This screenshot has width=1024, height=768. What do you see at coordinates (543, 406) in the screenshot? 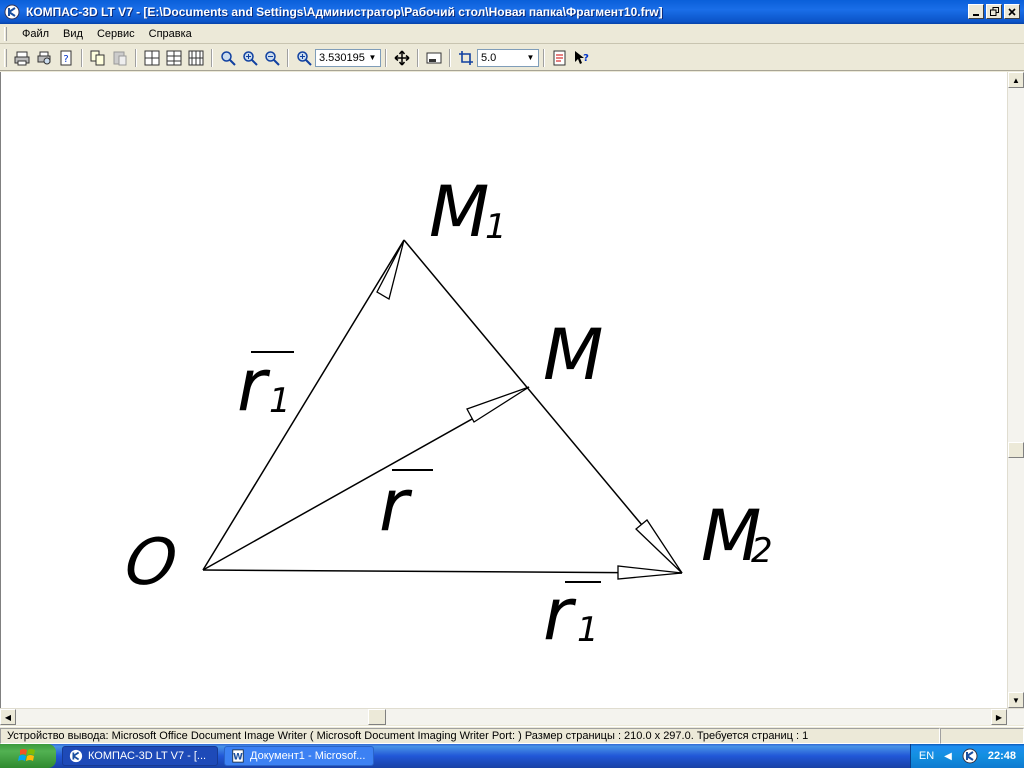
I see `segment-m1-m2-line` at bounding box center [543, 406].